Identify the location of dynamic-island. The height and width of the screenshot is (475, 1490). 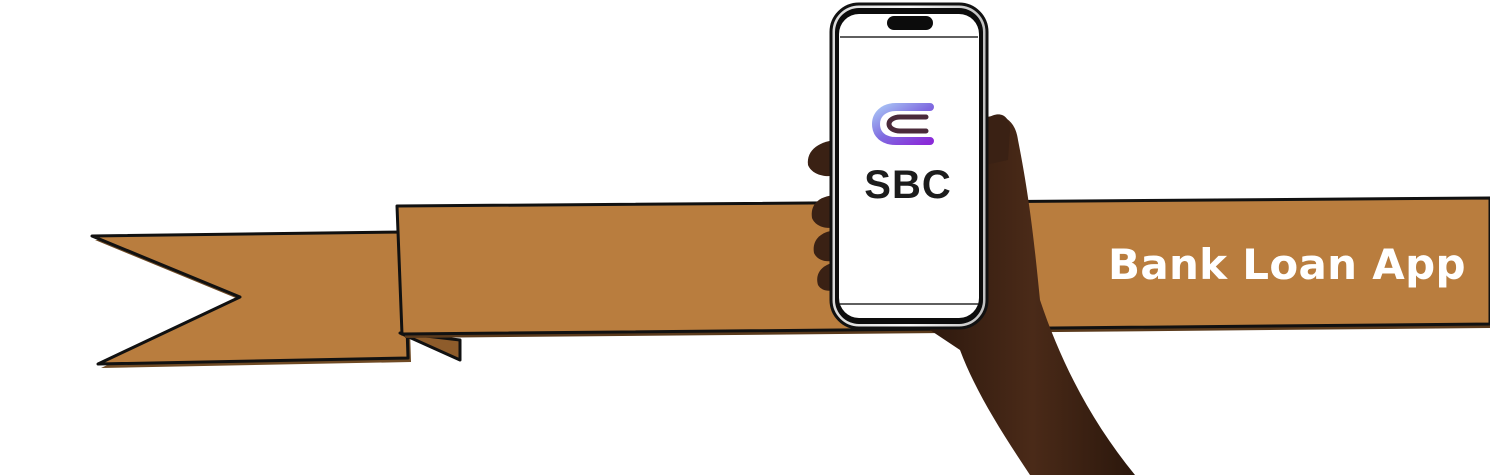
(910, 23).